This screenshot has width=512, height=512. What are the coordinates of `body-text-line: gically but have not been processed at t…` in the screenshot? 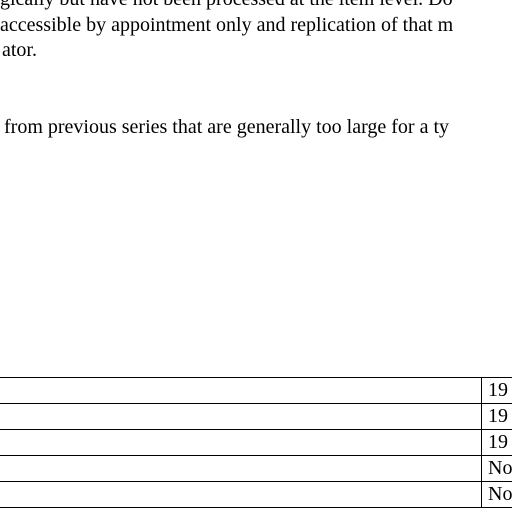 It's located at (226, 5).